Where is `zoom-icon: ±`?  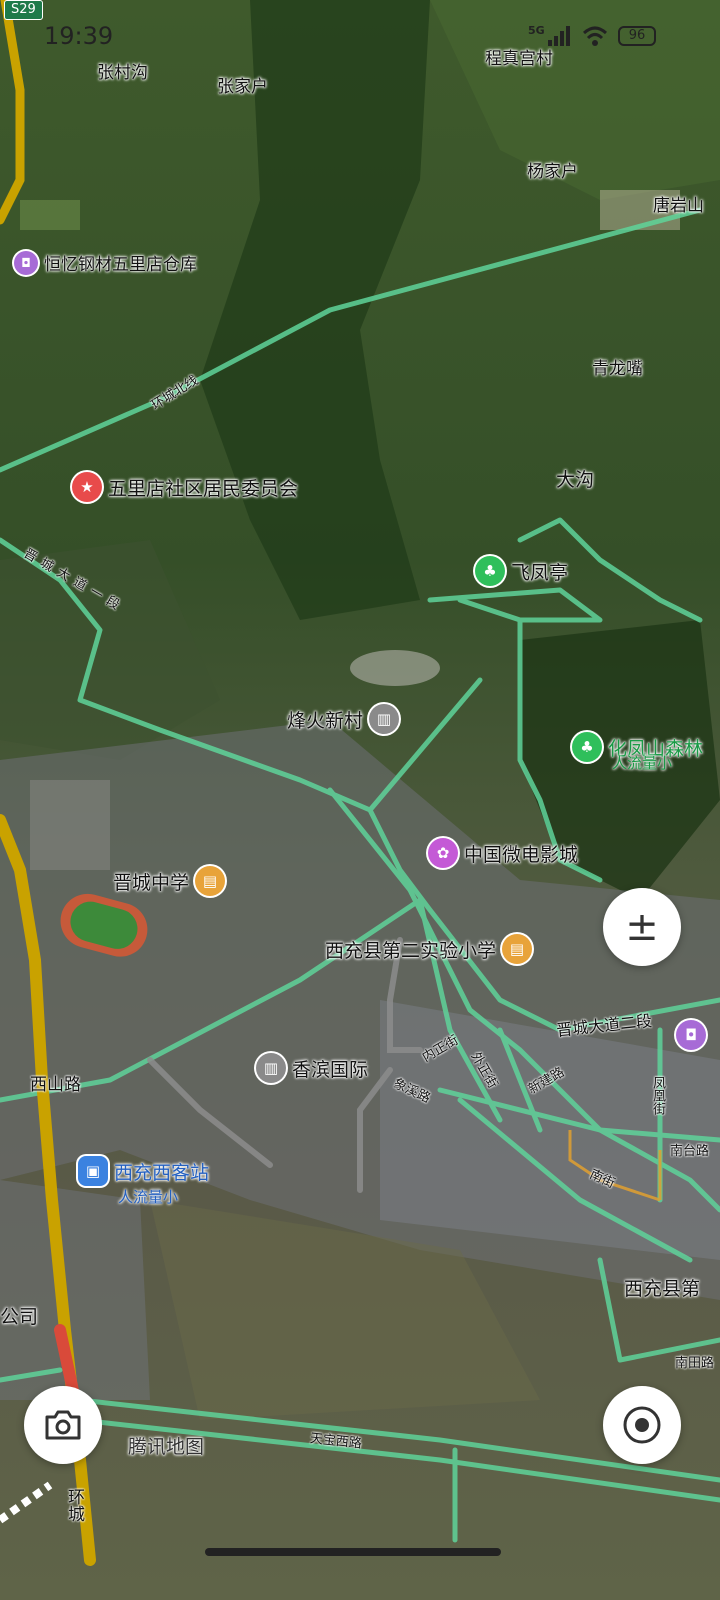
zoom-icon: ± is located at coordinates (642, 927).